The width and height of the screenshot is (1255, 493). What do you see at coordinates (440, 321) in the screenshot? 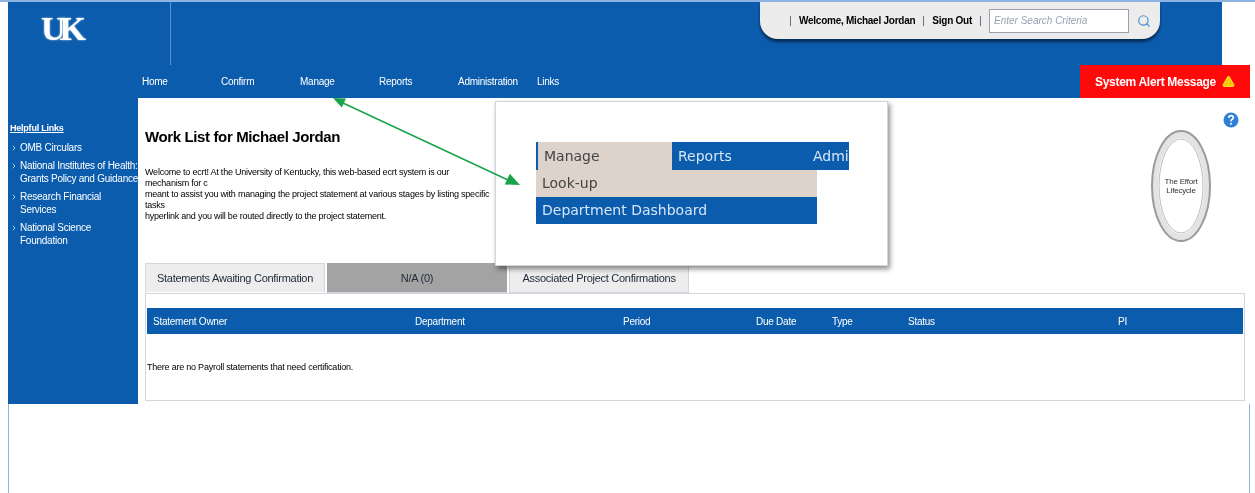
I see `column-header: Department` at bounding box center [440, 321].